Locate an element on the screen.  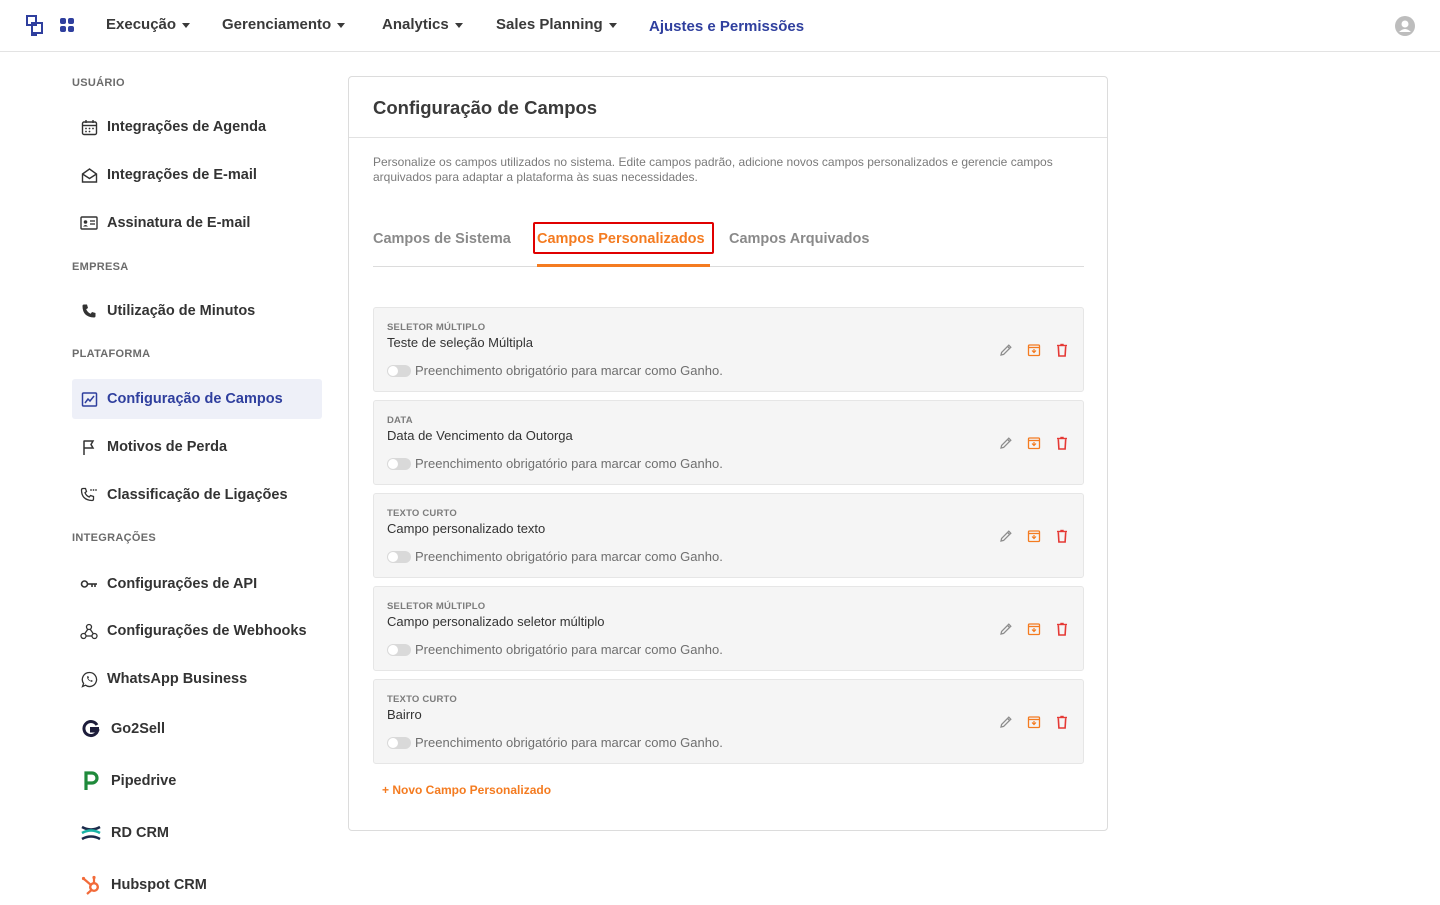
field-name: Campo personalizado texto is located at coordinates (466, 528).